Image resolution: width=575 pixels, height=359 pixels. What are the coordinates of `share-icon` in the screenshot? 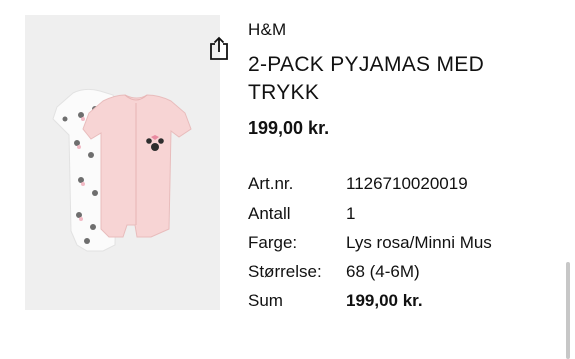 It's located at (219, 48).